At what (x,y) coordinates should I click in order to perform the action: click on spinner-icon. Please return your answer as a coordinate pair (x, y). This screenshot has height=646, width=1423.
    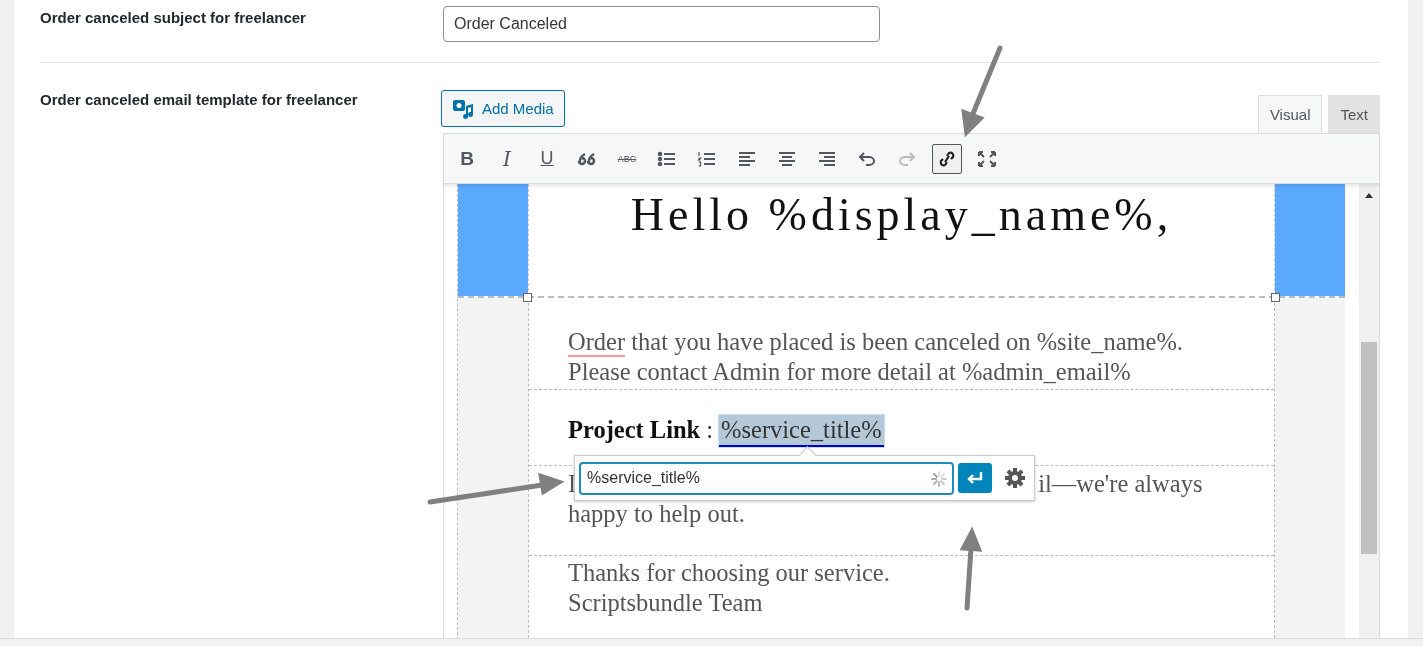
    Looking at the image, I should click on (939, 478).